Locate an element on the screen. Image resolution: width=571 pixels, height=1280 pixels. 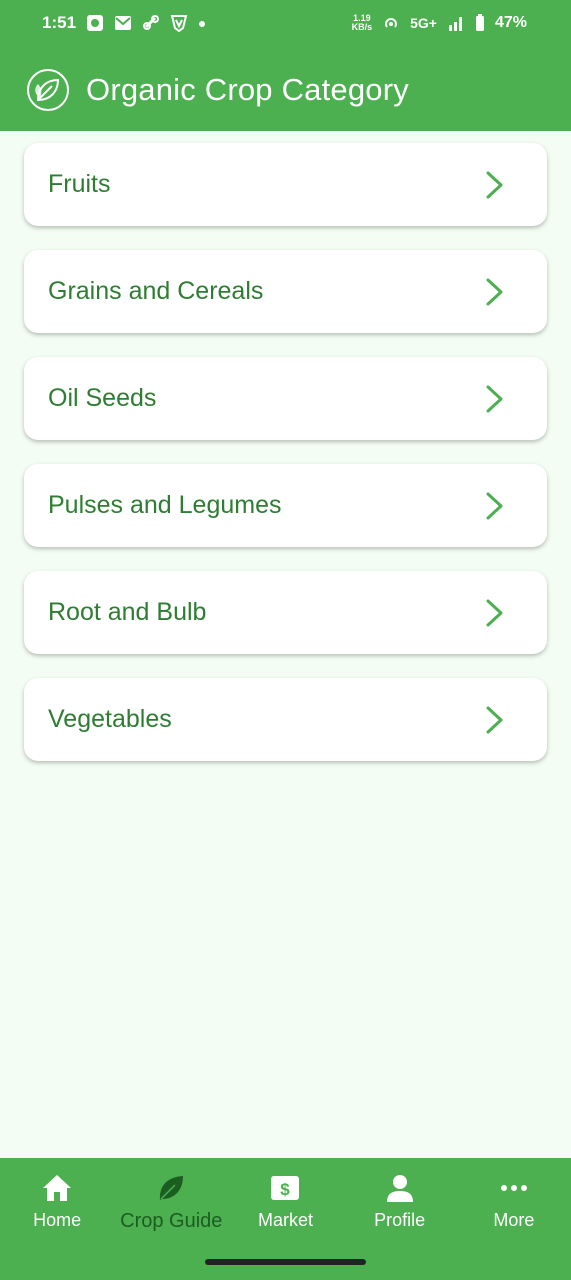
nav-label: Home is located at coordinates (57, 1220).